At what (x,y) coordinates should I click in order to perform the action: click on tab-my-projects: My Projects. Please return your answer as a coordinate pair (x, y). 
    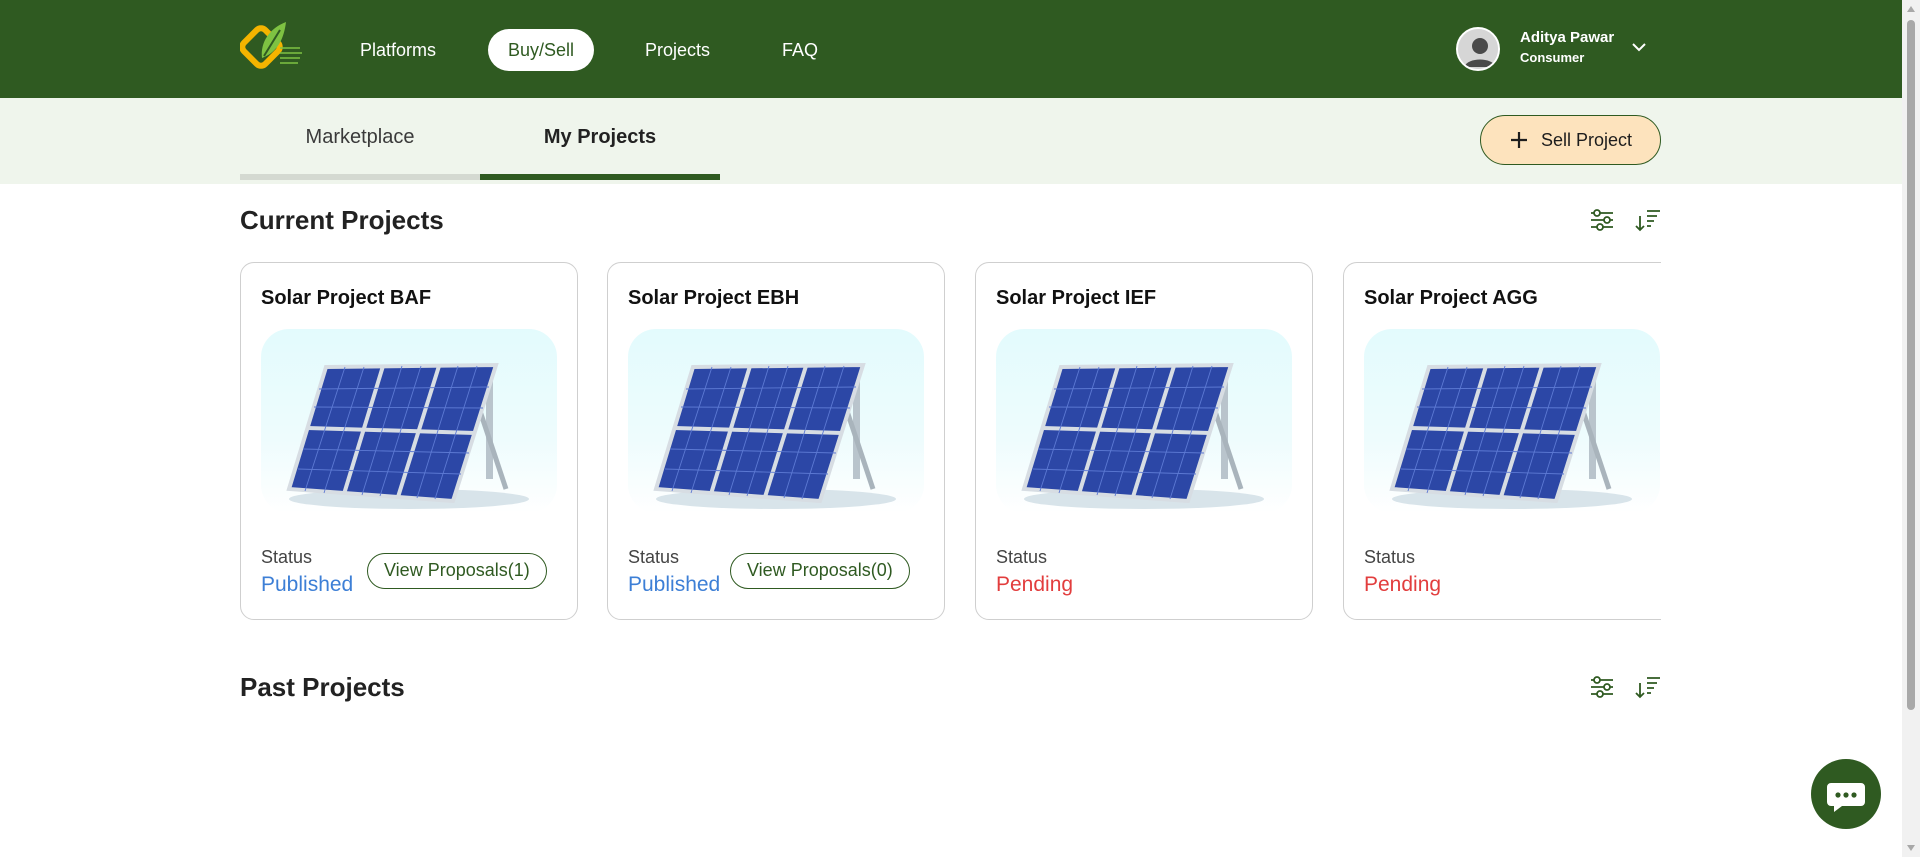
    Looking at the image, I should click on (600, 139).